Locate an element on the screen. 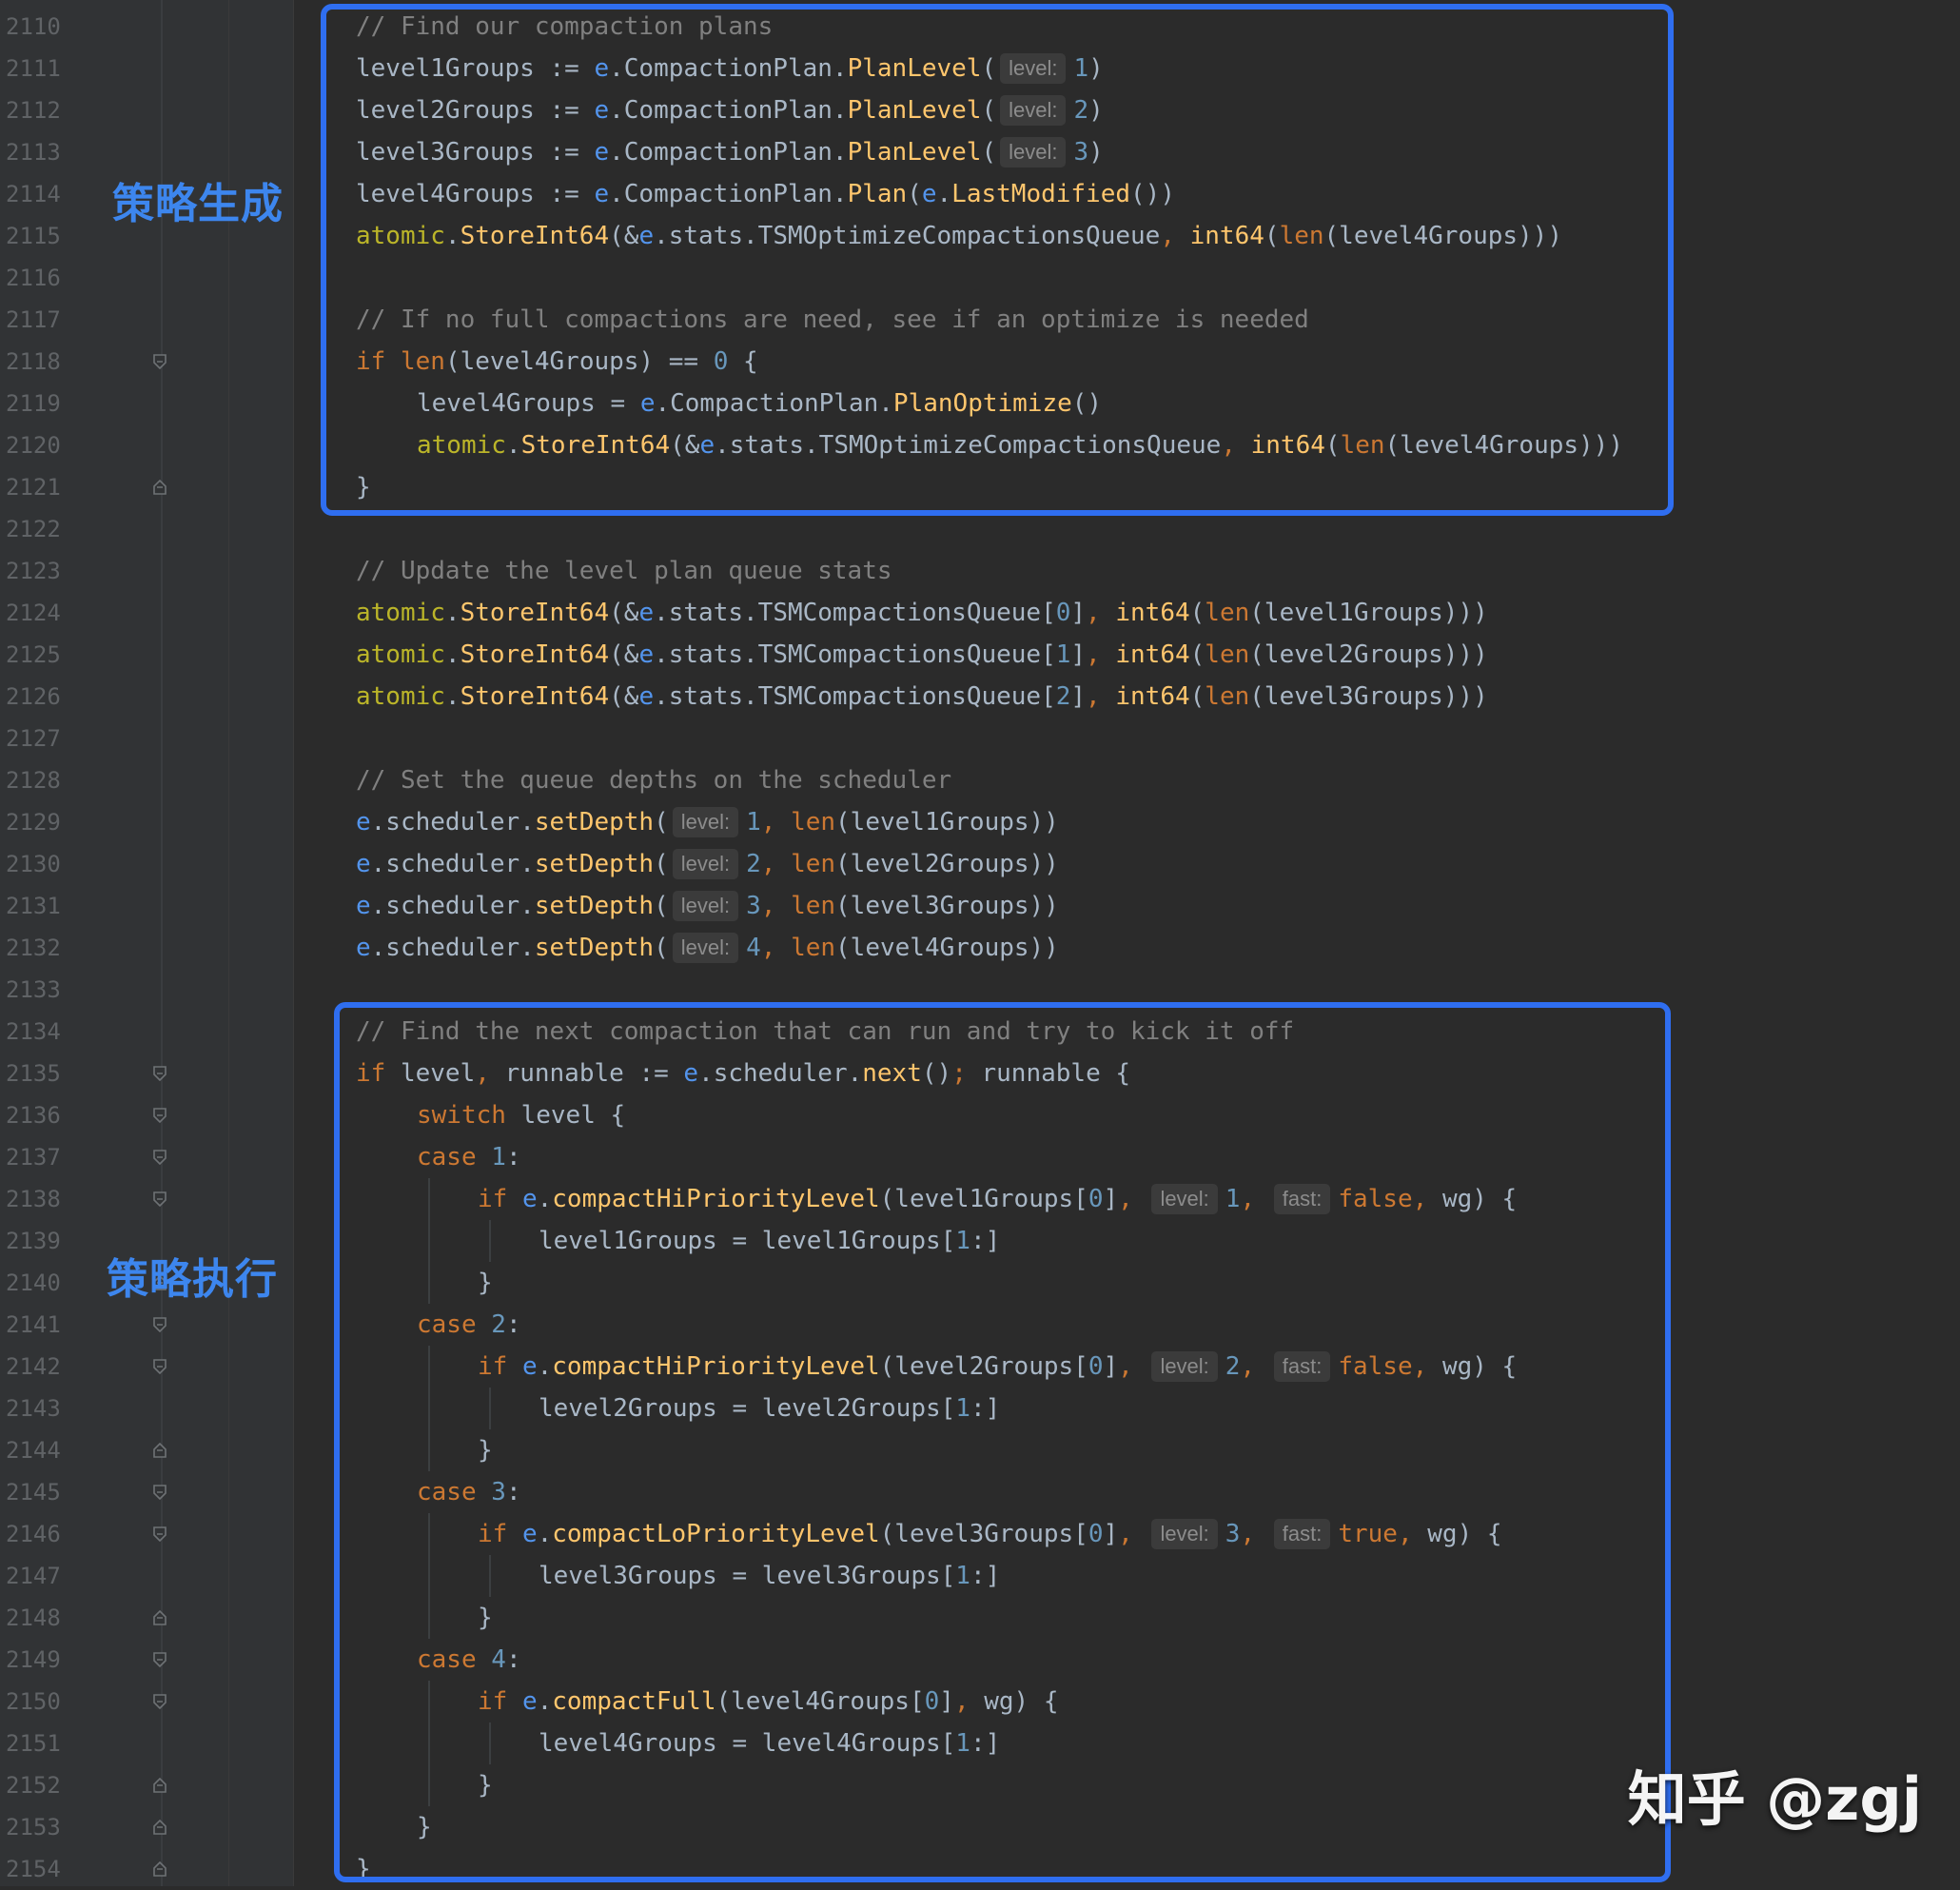 The height and width of the screenshot is (1890, 1960). line-number: 2142 is located at coordinates (33, 1366).